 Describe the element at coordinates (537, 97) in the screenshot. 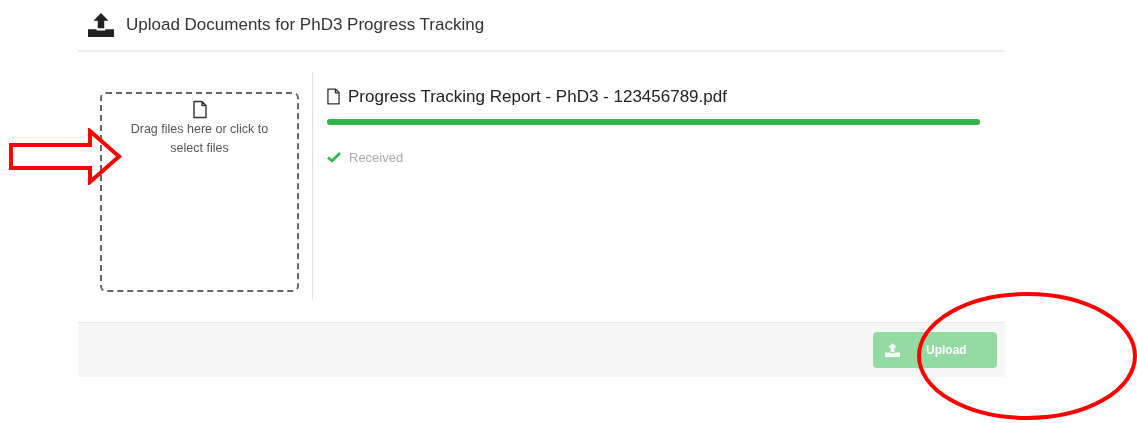

I see `file-name: Progress Tracking Report - PhD3 - 123456789.pdf` at that location.